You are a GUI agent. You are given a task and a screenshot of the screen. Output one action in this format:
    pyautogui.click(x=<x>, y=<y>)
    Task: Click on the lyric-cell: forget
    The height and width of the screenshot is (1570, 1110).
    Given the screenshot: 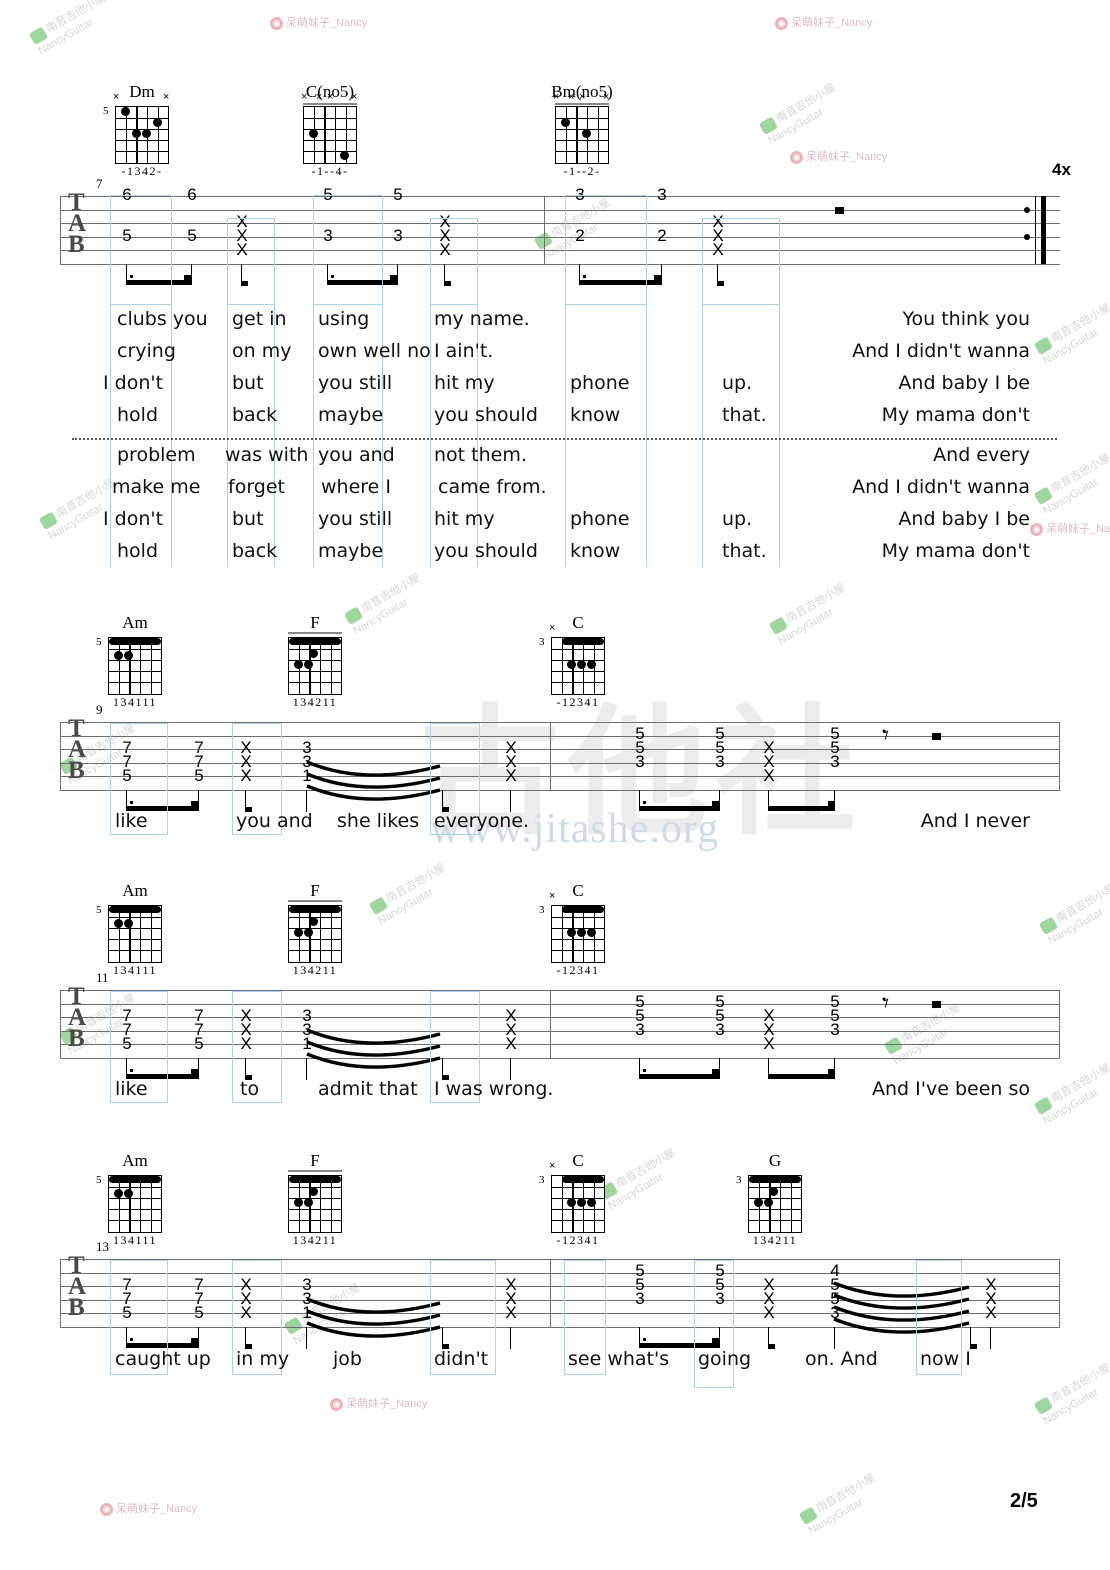 What is the action you would take?
    pyautogui.click(x=256, y=487)
    